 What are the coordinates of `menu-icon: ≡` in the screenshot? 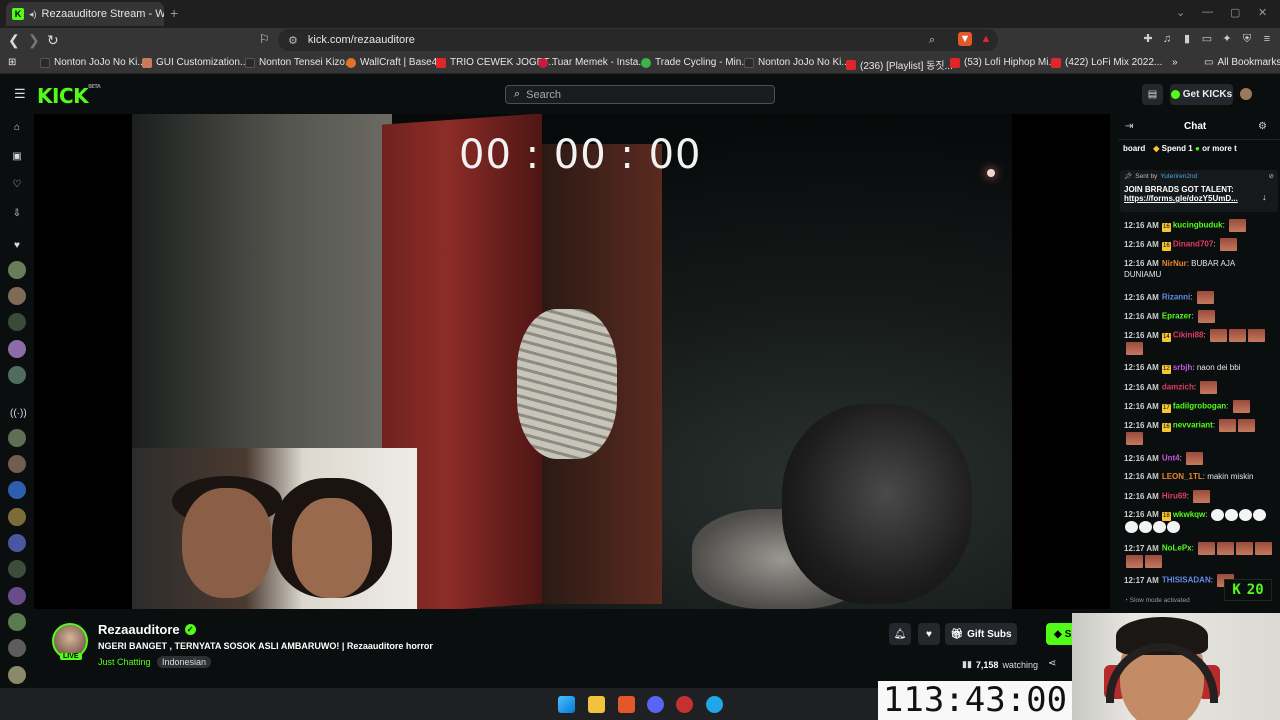 It's located at (1267, 39).